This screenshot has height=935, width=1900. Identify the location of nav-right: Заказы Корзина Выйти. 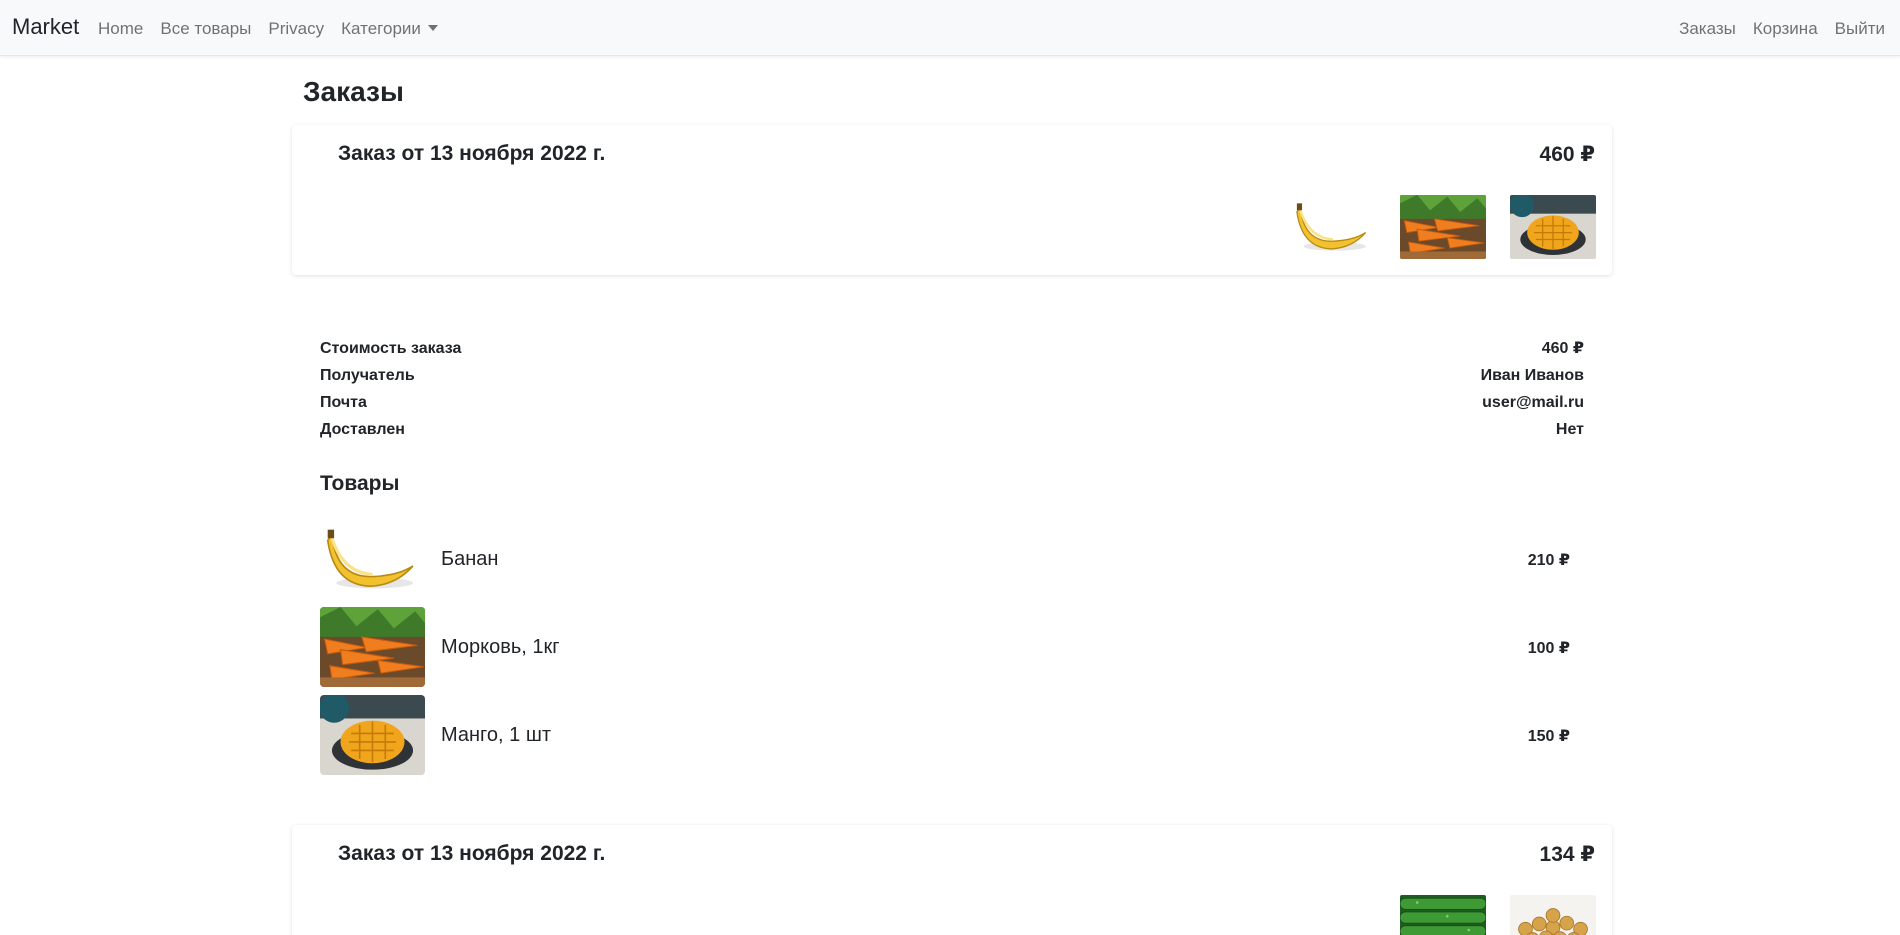
(1782, 29).